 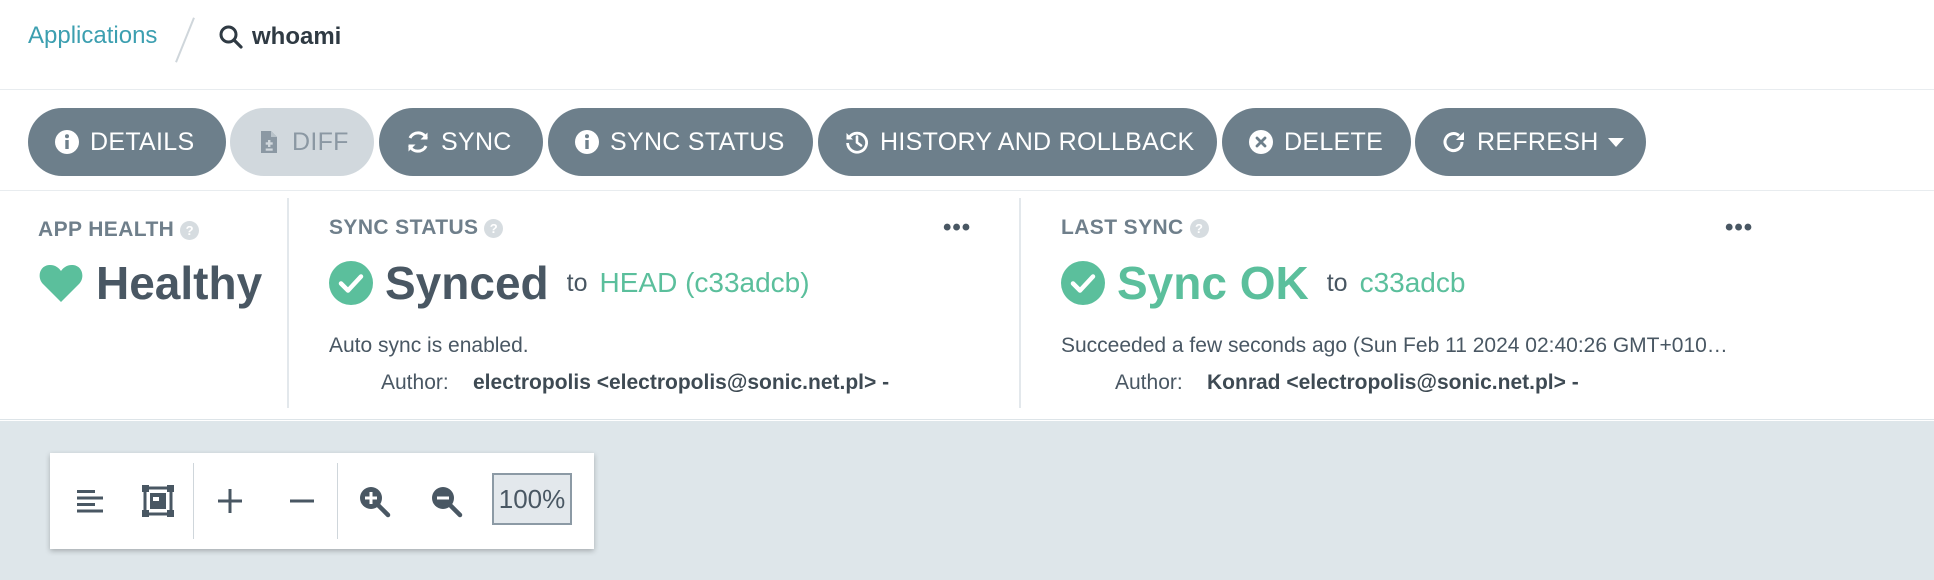 I want to click on breadcrumb-separator, so click(x=185, y=40).